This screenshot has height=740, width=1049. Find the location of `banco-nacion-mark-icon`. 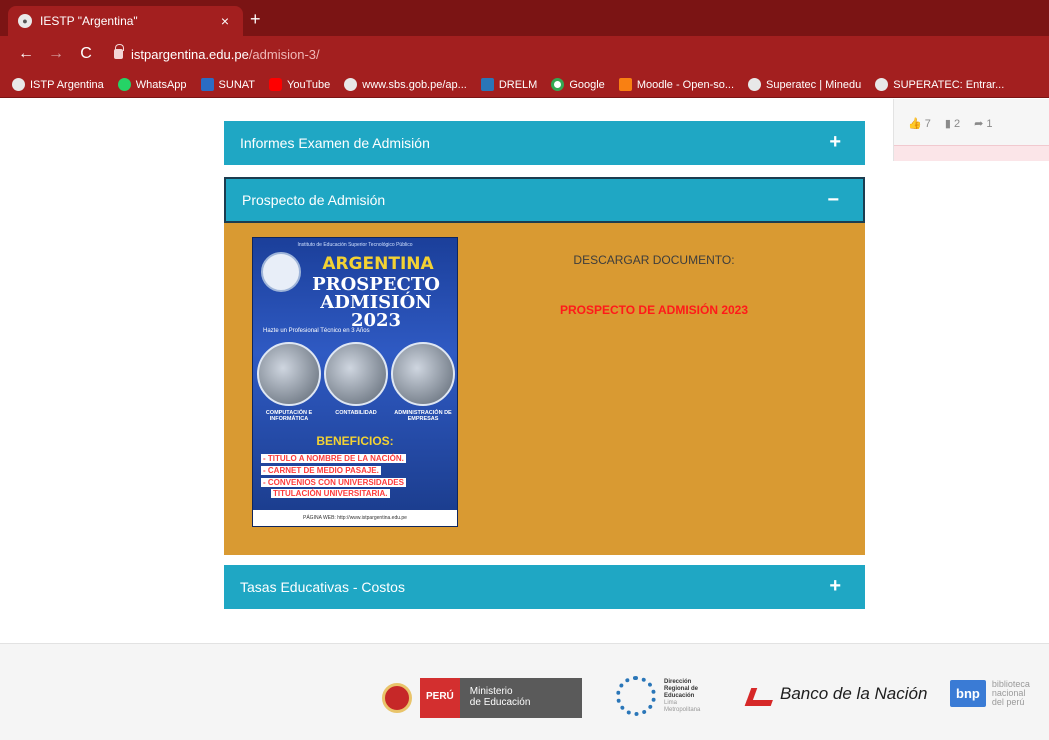

banco-nacion-mark-icon is located at coordinates (761, 694).